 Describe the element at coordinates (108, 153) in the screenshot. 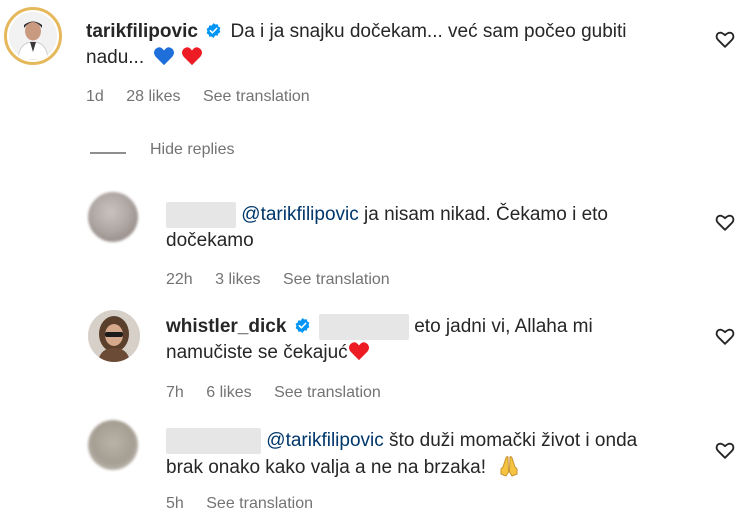

I see `hide-replies-divider` at that location.